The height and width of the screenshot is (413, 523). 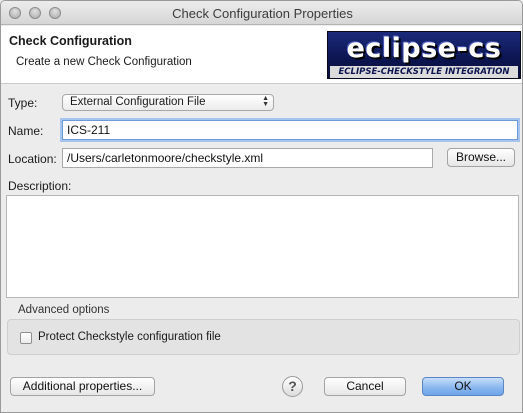 I want to click on help-icon: ?, so click(x=292, y=386).